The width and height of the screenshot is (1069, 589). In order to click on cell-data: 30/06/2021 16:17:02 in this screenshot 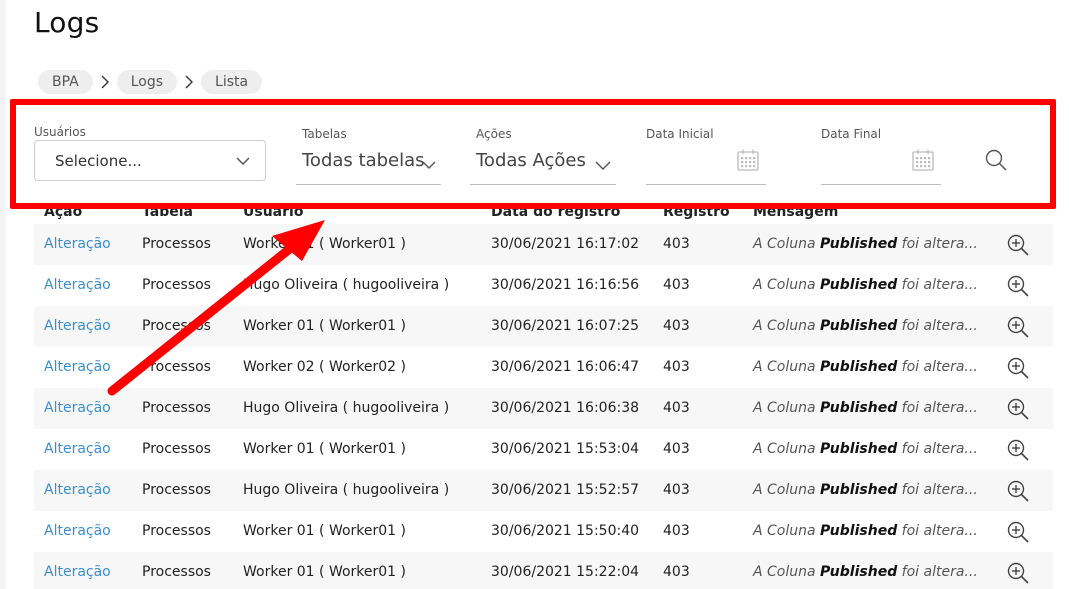, I will do `click(565, 244)`.